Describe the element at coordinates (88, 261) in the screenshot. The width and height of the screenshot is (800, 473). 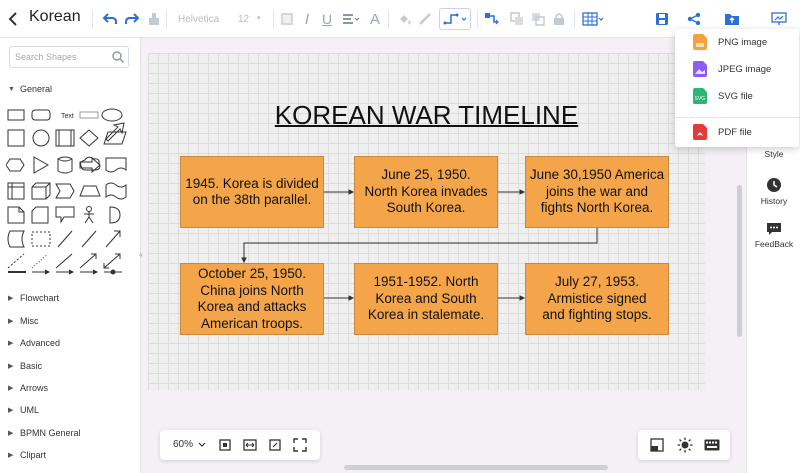
I see `shape-arrow-connector` at that location.